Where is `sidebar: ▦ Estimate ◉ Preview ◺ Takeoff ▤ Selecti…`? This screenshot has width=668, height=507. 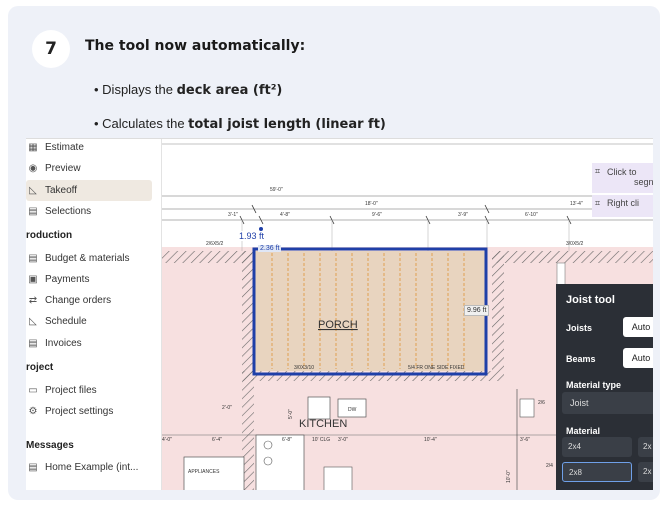
sidebar: ▦ Estimate ◉ Preview ◺ Takeoff ▤ Selecti… is located at coordinates (94, 314).